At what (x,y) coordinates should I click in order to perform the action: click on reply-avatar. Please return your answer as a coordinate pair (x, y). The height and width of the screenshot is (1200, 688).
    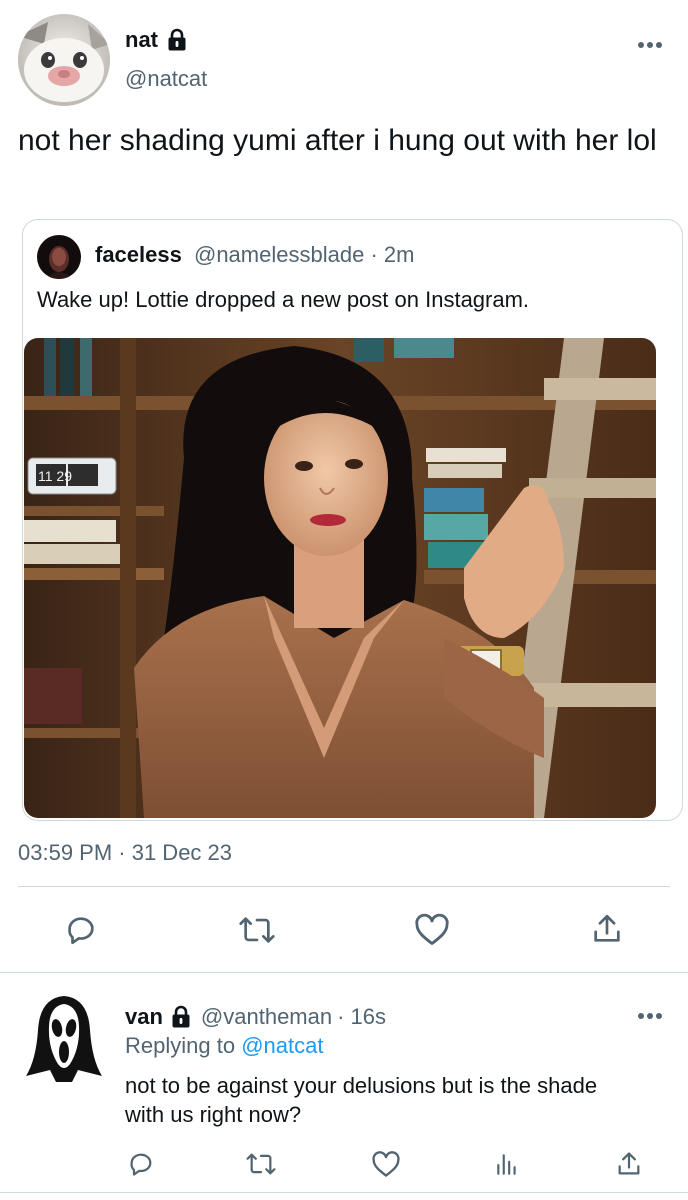
    Looking at the image, I should click on (64, 1038).